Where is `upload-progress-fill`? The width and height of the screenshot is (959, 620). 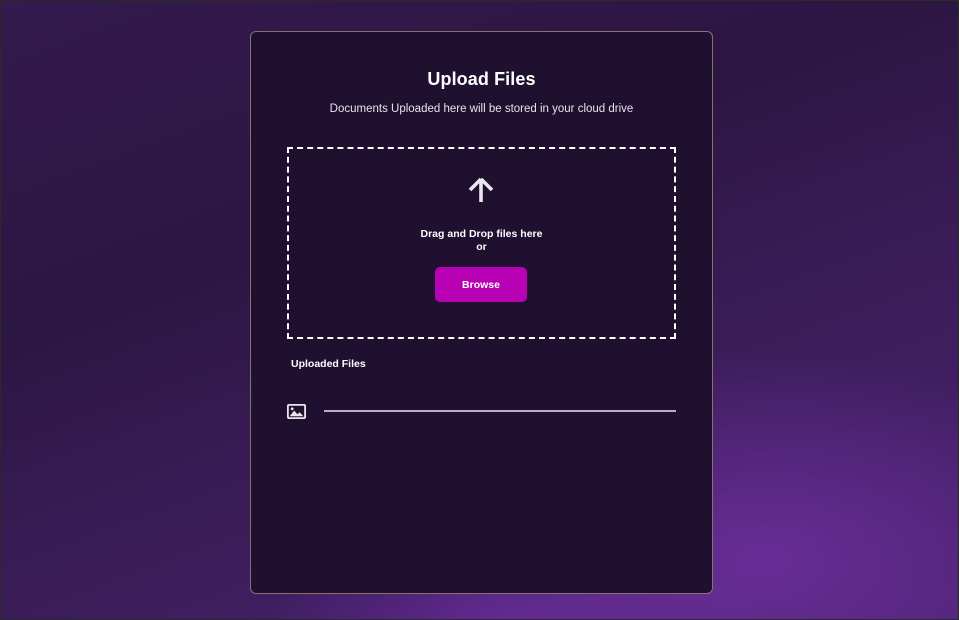 upload-progress-fill is located at coordinates (500, 411).